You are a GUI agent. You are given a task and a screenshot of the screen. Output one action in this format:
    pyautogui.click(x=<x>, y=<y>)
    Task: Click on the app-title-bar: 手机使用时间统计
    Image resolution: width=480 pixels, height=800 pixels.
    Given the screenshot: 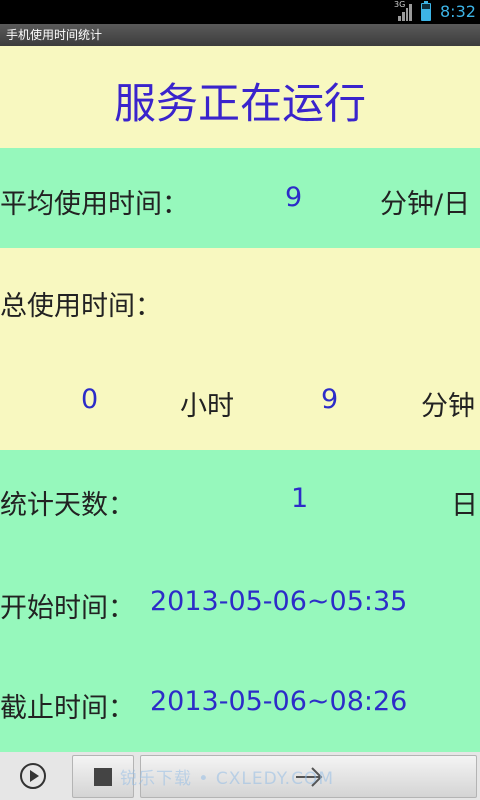 What is the action you would take?
    pyautogui.click(x=240, y=35)
    